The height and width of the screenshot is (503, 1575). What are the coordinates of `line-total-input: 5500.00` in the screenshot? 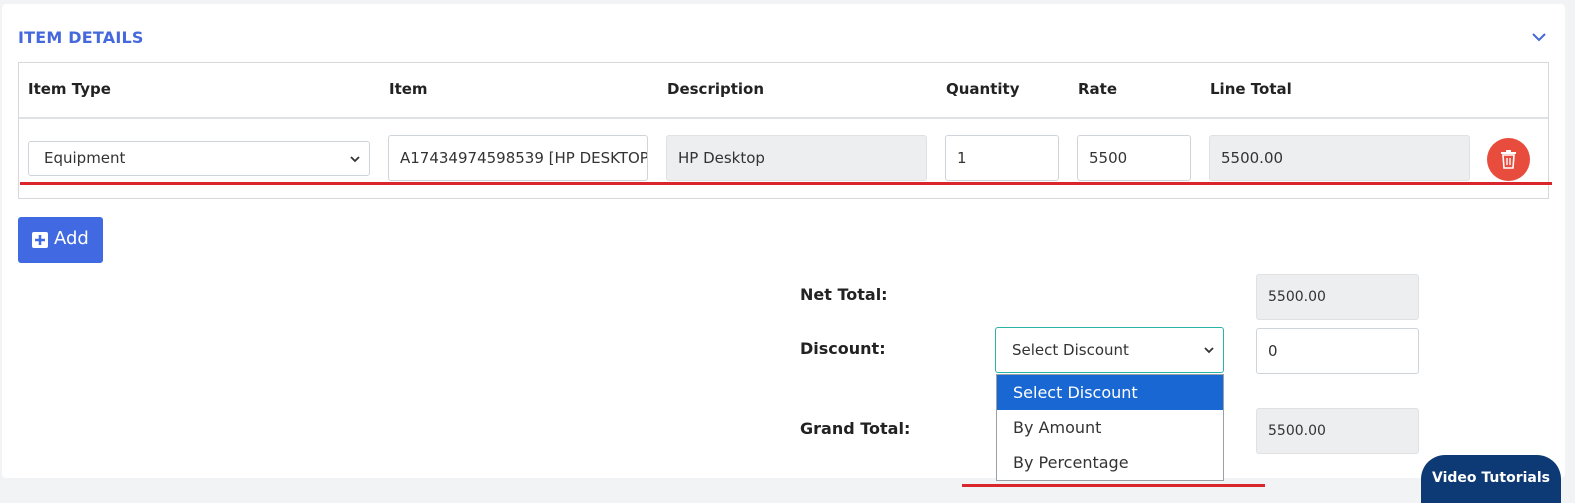 It's located at (1339, 158).